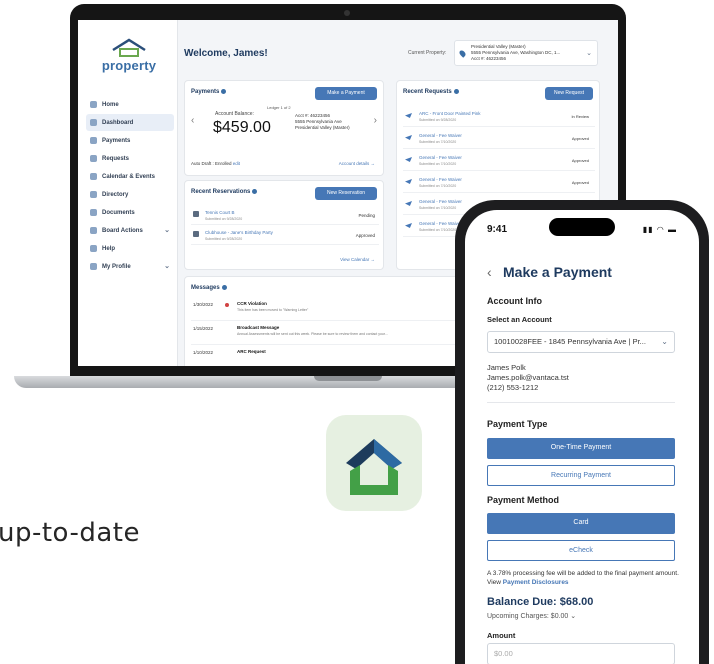  What do you see at coordinates (239, 232) in the screenshot?
I see `reservation-title: Clubhouse - Jane's Birthday Party` at bounding box center [239, 232].